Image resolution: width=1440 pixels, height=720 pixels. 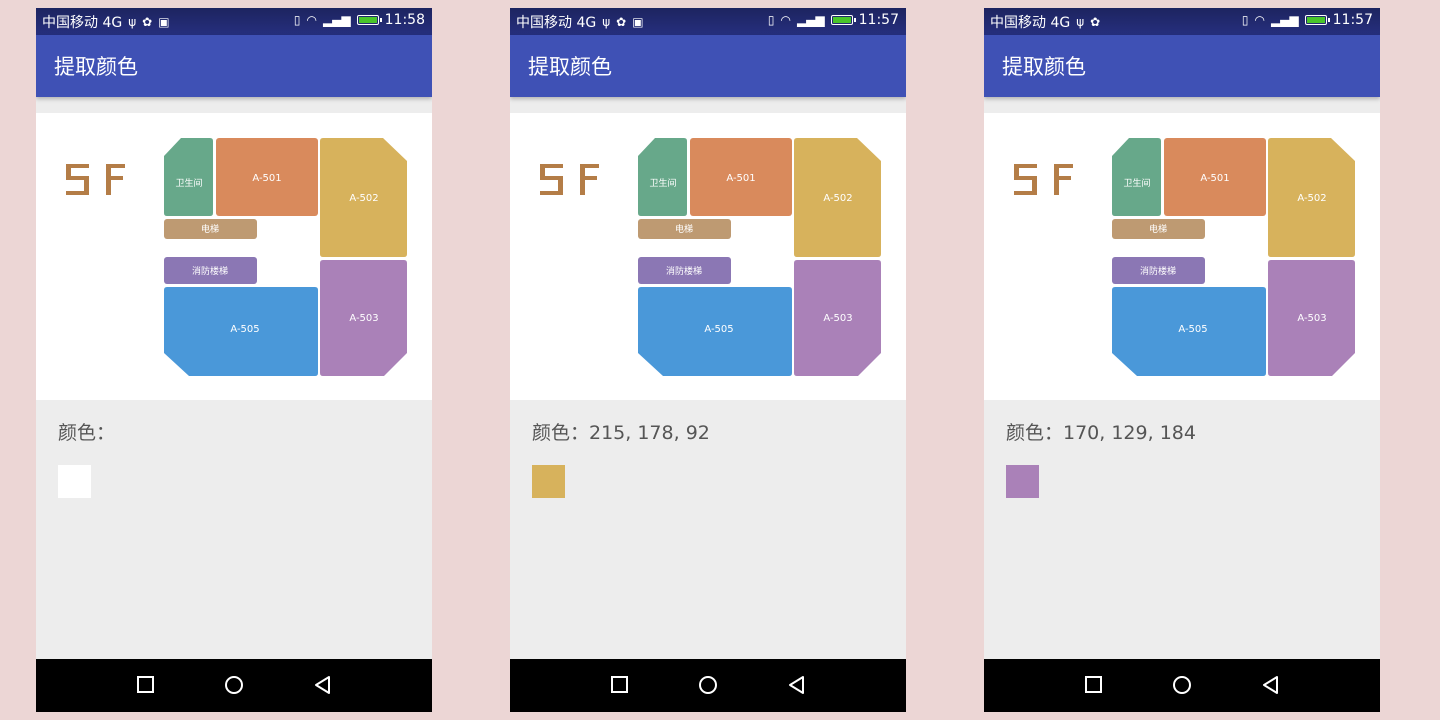 I want to click on color-value-text: 颜色：215, 178, 92, so click(x=621, y=433).